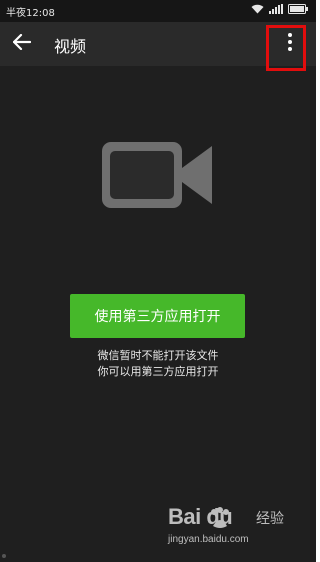  Describe the element at coordinates (4, 556) in the screenshot. I see `corner-dot` at that location.